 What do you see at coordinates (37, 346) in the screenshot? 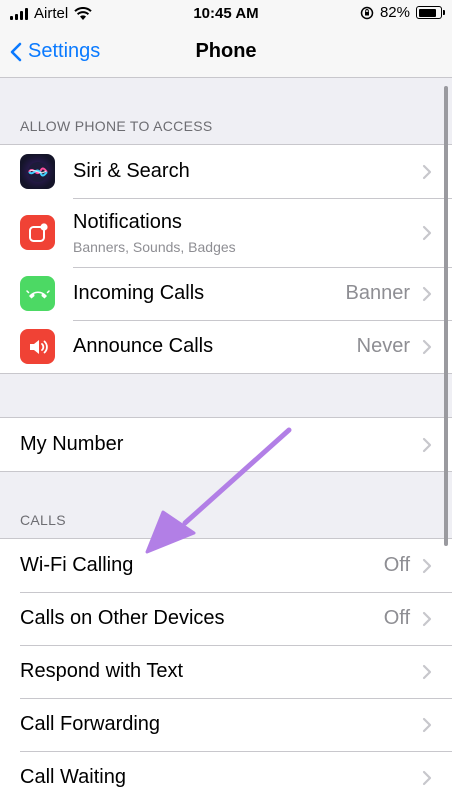
I see `announce-calls-icon` at bounding box center [37, 346].